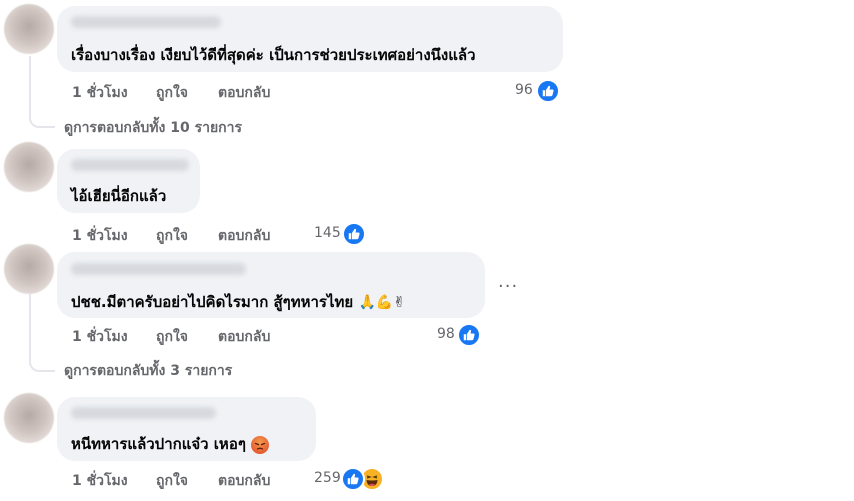 The height and width of the screenshot is (501, 854). What do you see at coordinates (524, 90) in the screenshot?
I see `reaction-count: 96` at bounding box center [524, 90].